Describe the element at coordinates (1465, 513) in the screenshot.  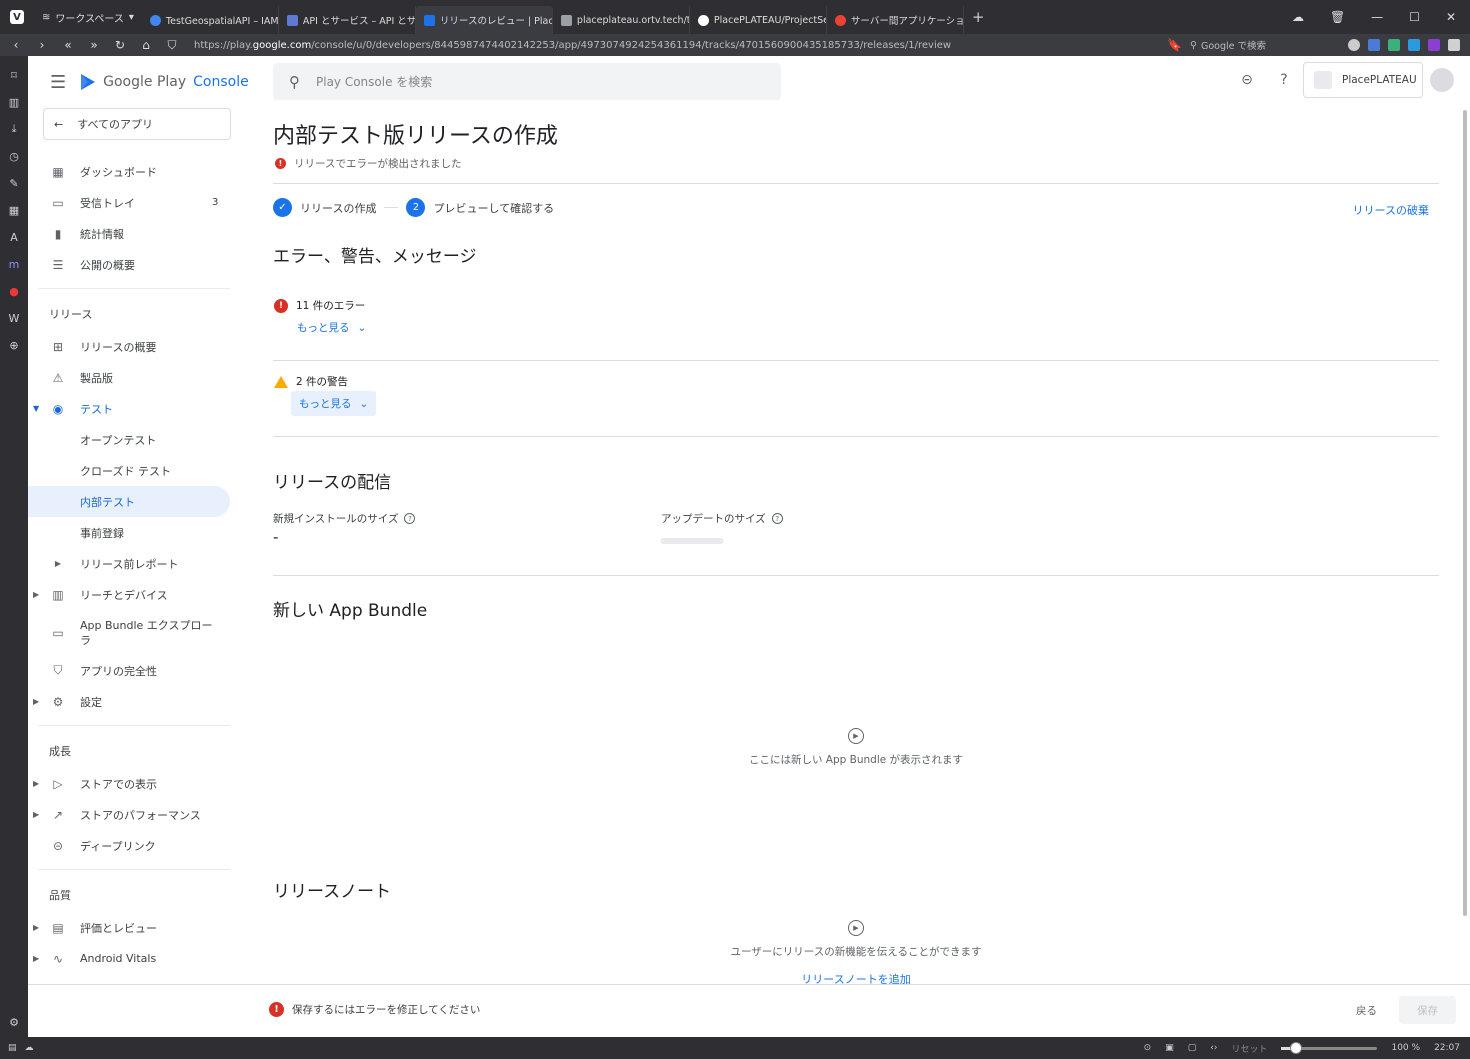
I see `page-scrollbar` at that location.